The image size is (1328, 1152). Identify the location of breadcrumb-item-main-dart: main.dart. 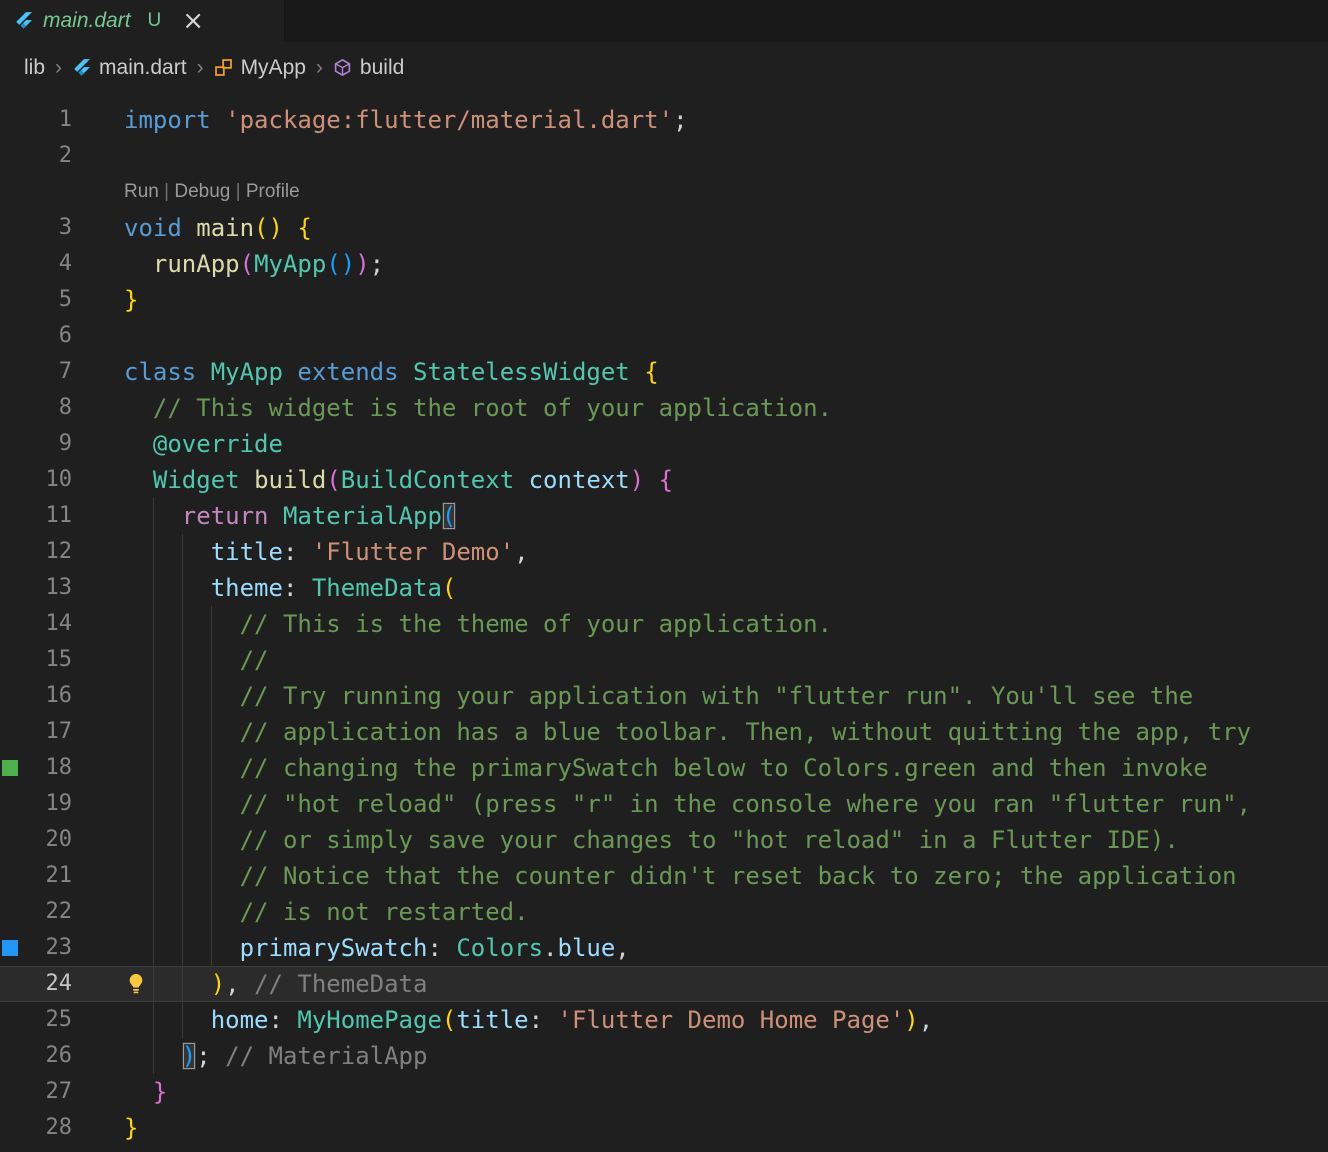
(129, 68).